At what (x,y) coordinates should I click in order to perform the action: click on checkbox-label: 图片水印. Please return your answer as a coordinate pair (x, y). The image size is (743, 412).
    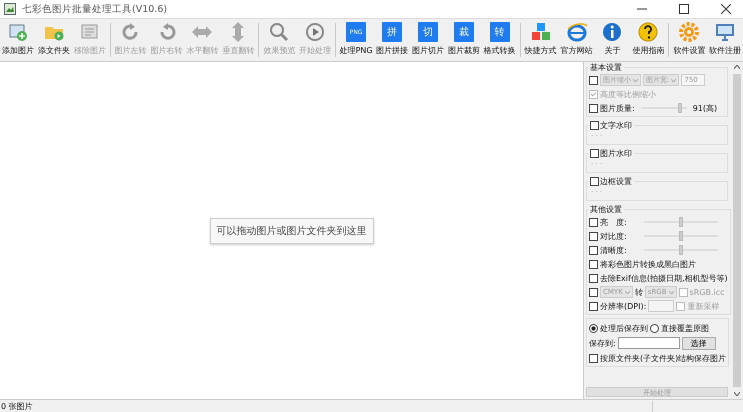
    Looking at the image, I should click on (616, 153).